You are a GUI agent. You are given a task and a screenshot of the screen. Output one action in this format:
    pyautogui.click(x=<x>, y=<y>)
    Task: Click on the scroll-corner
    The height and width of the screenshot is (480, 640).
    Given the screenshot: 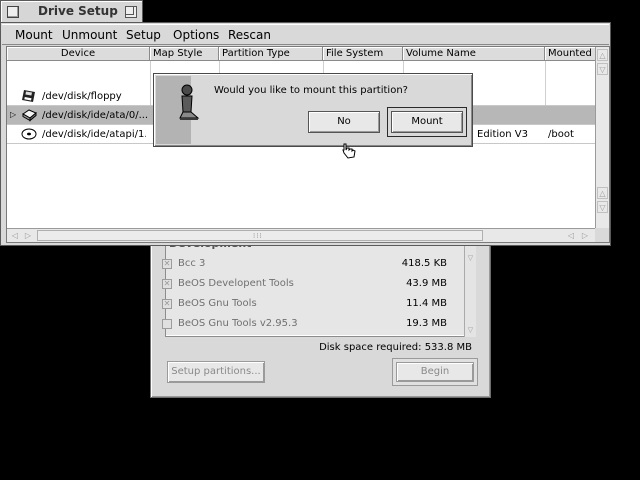 What is the action you would take?
    pyautogui.click(x=602, y=235)
    